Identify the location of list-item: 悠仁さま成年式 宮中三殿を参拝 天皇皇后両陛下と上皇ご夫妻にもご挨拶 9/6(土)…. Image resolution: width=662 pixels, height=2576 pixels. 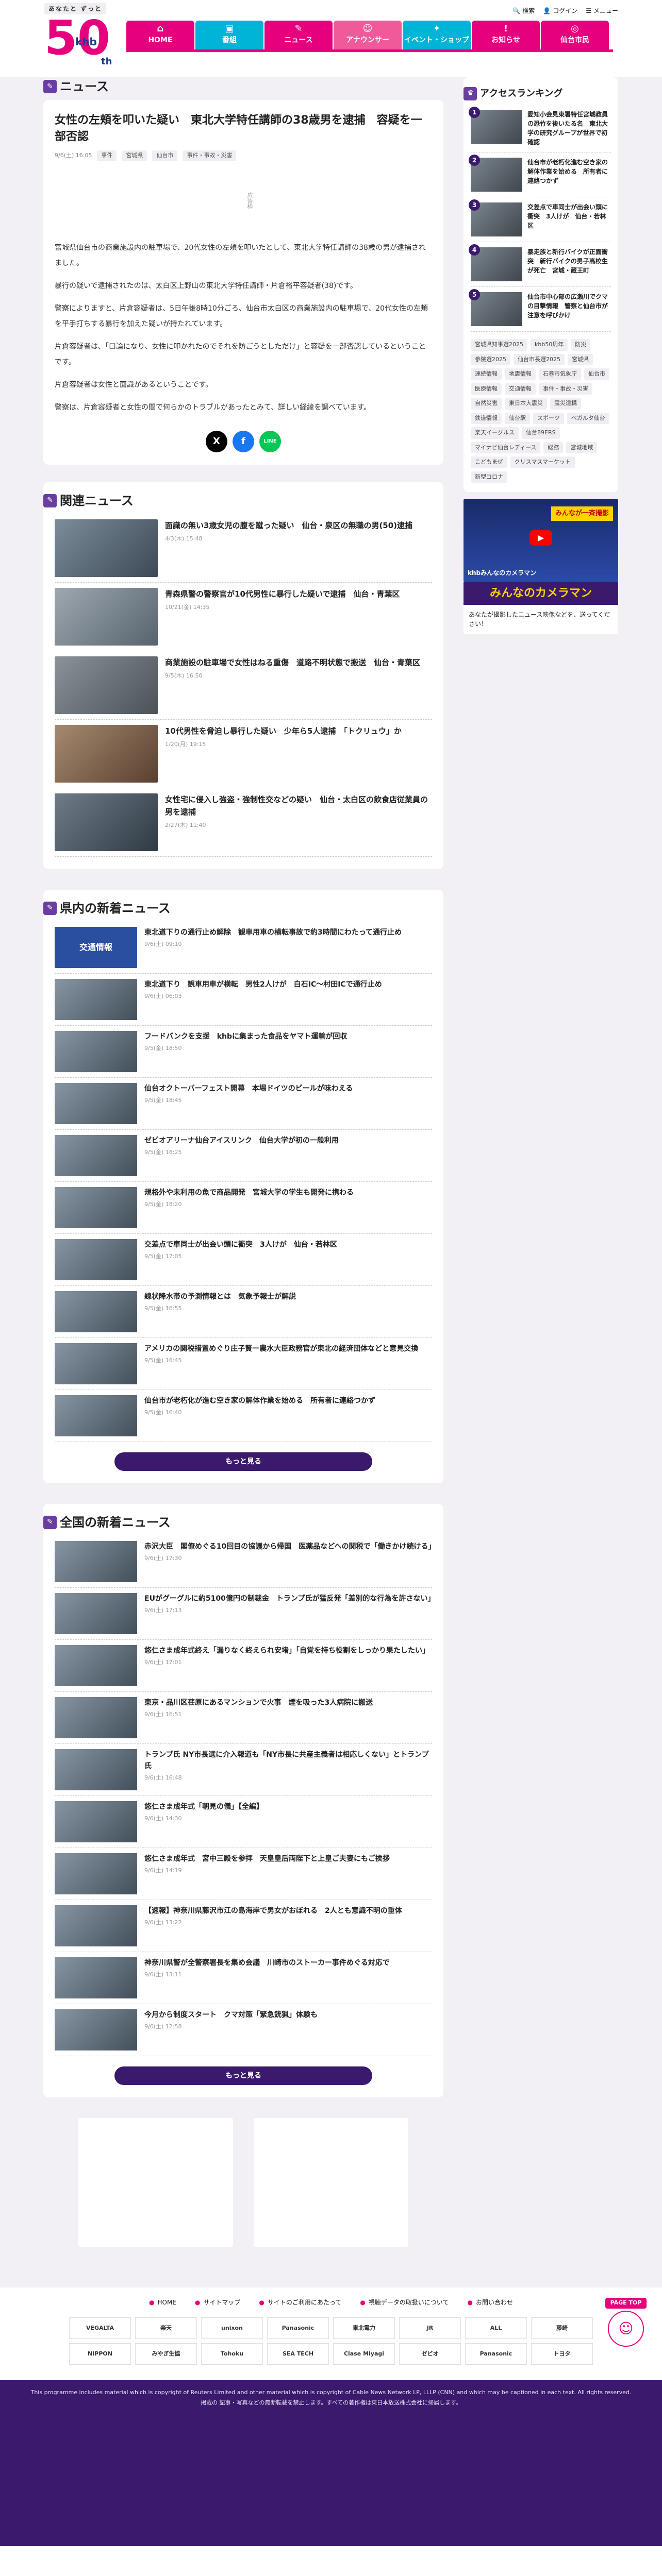
(244, 1874).